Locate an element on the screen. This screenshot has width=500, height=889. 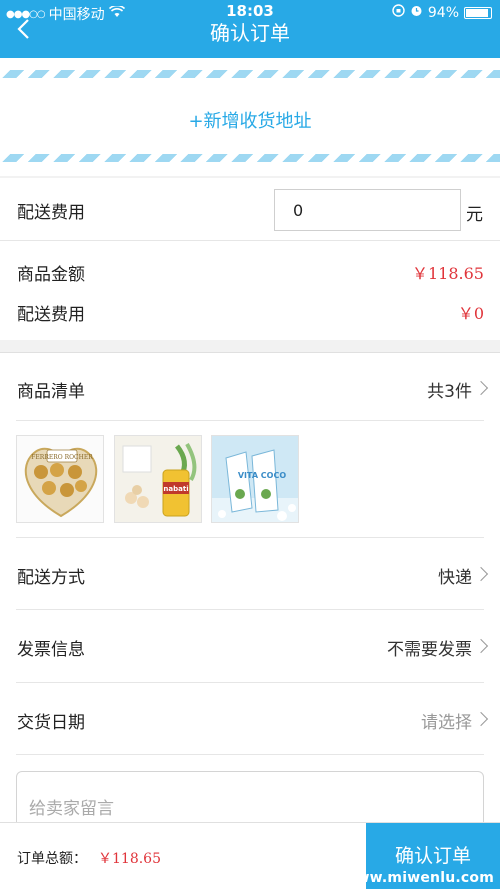
add-address-button: +新增收货地址 is located at coordinates (250, 120).